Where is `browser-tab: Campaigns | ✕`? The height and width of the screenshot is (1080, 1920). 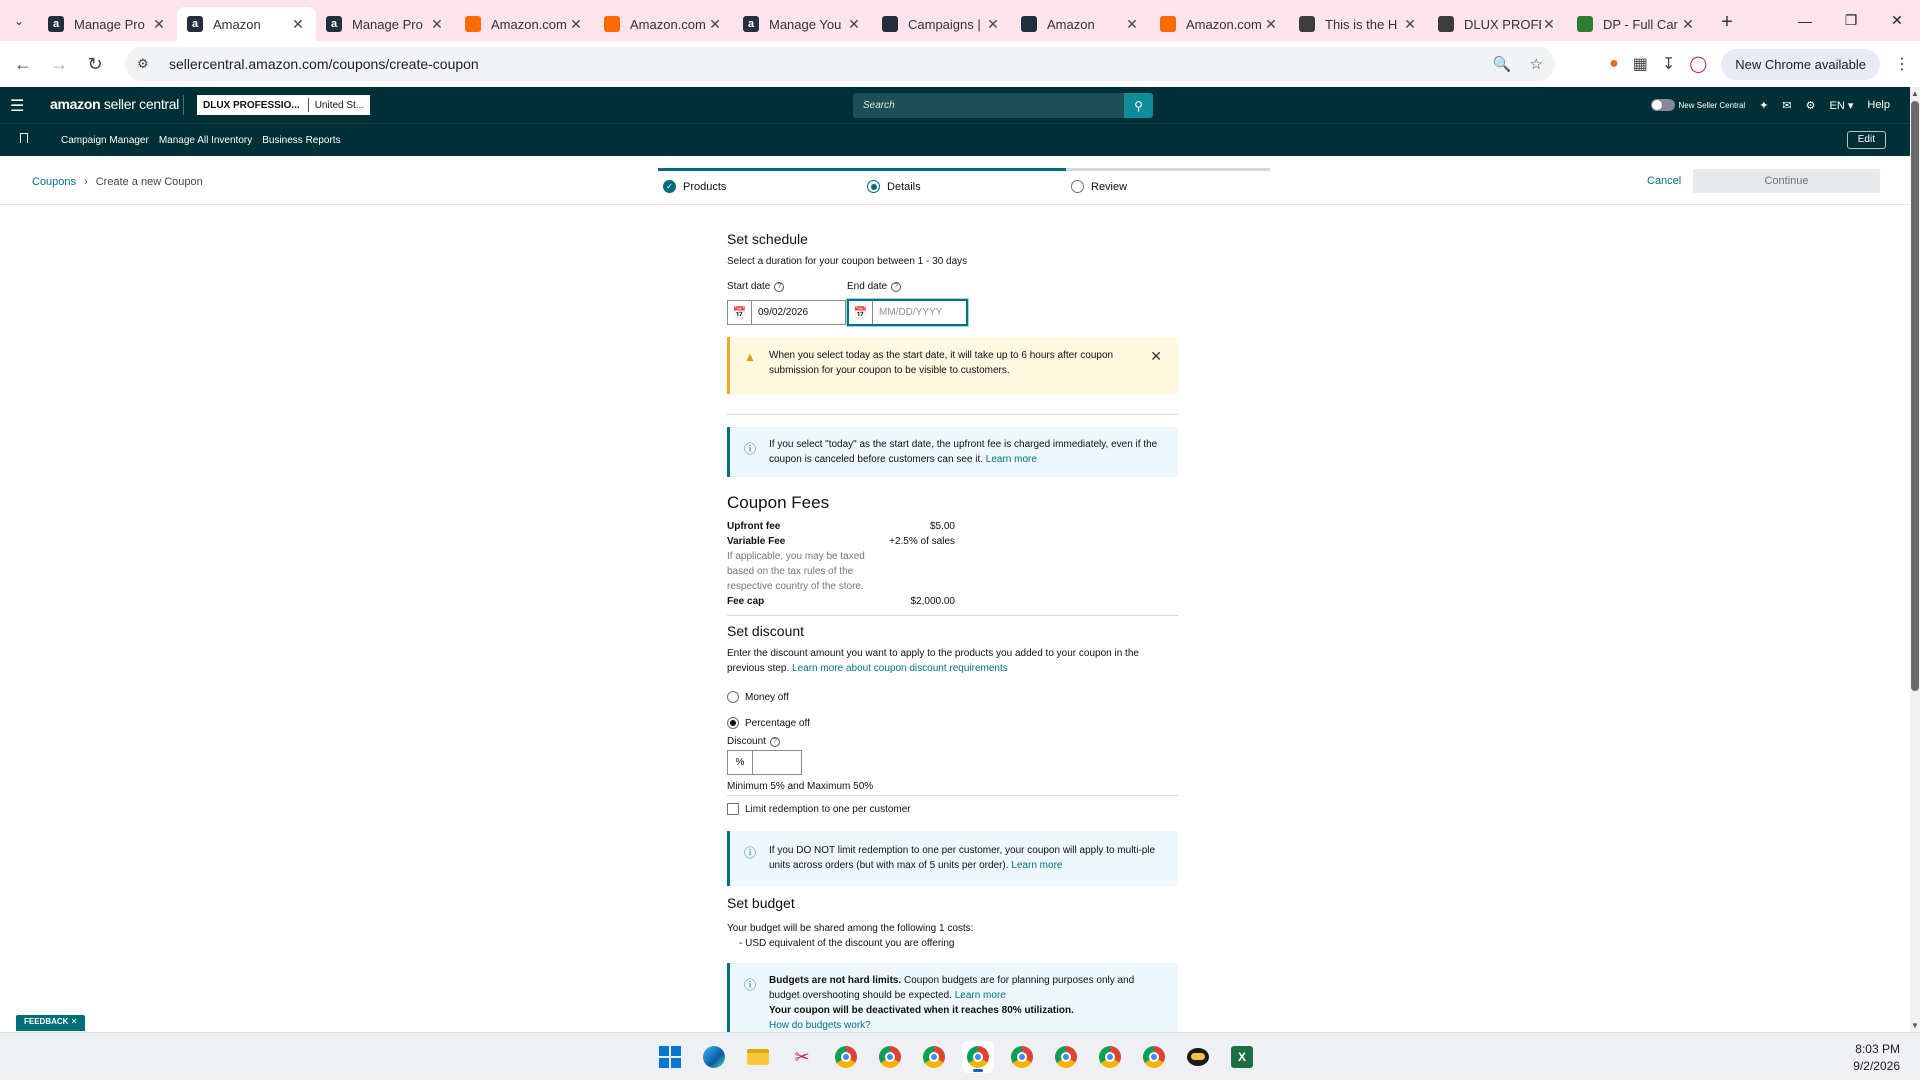 browser-tab: Campaigns | ✕ is located at coordinates (941, 24).